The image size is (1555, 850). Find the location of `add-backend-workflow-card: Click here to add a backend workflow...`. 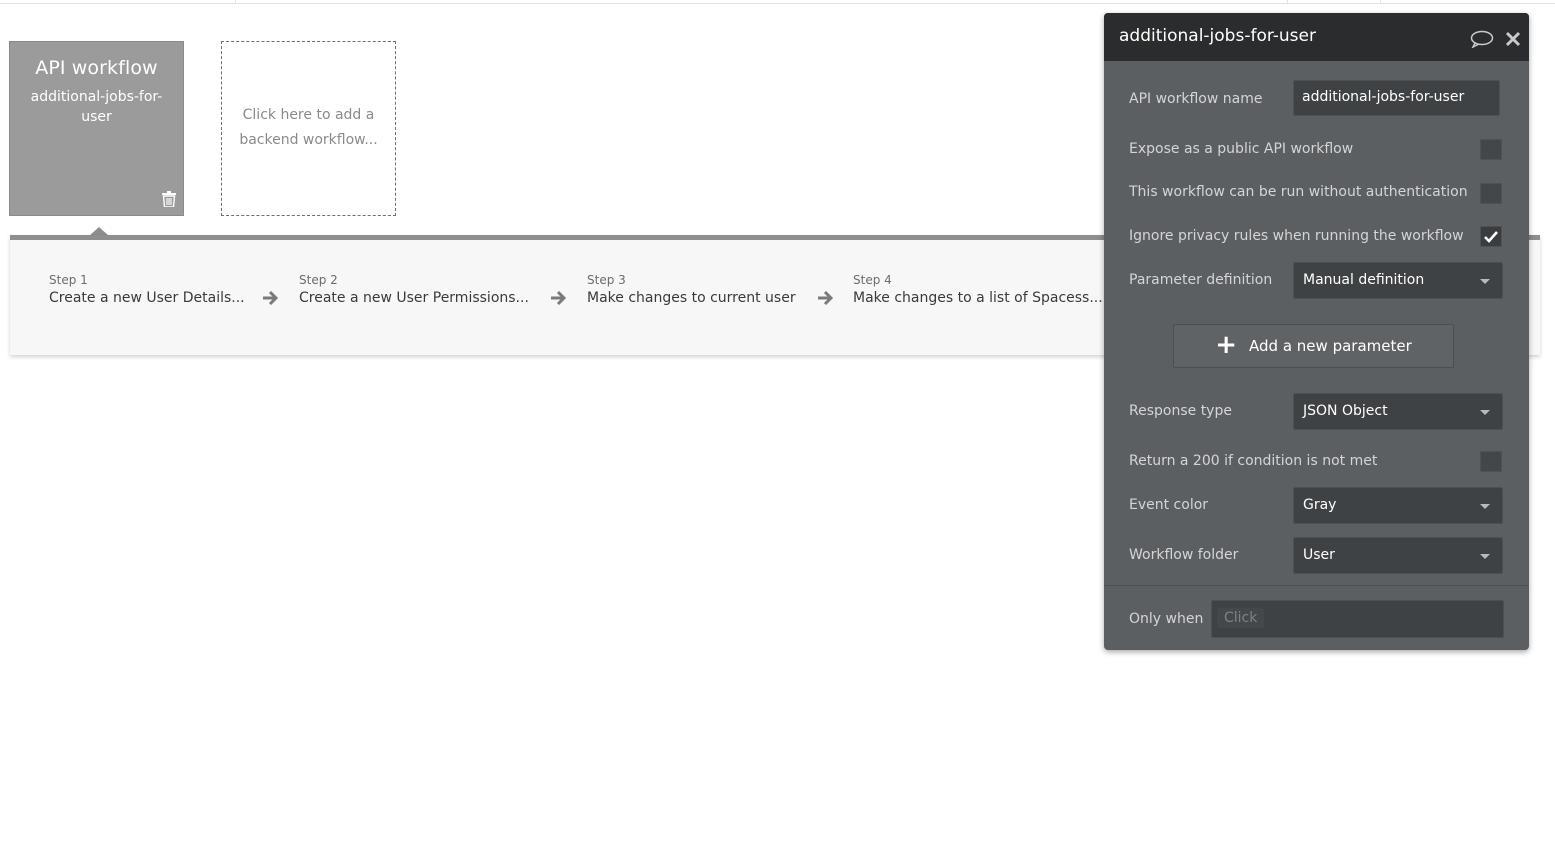

add-backend-workflow-card: Click here to add a backend workflow... is located at coordinates (308, 128).